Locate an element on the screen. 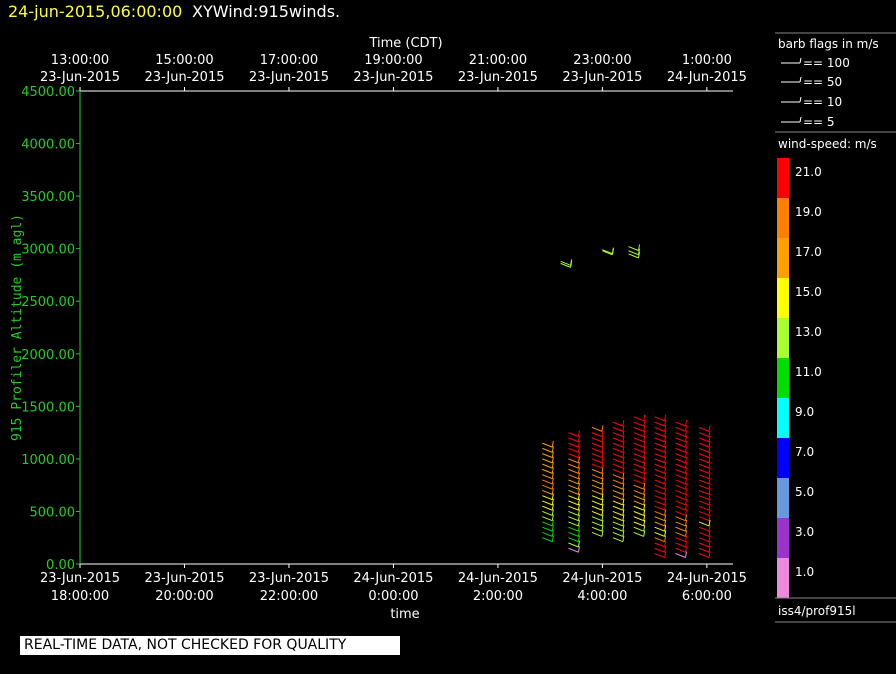  y-tick-label: 2000.00 is located at coordinates (48, 355).